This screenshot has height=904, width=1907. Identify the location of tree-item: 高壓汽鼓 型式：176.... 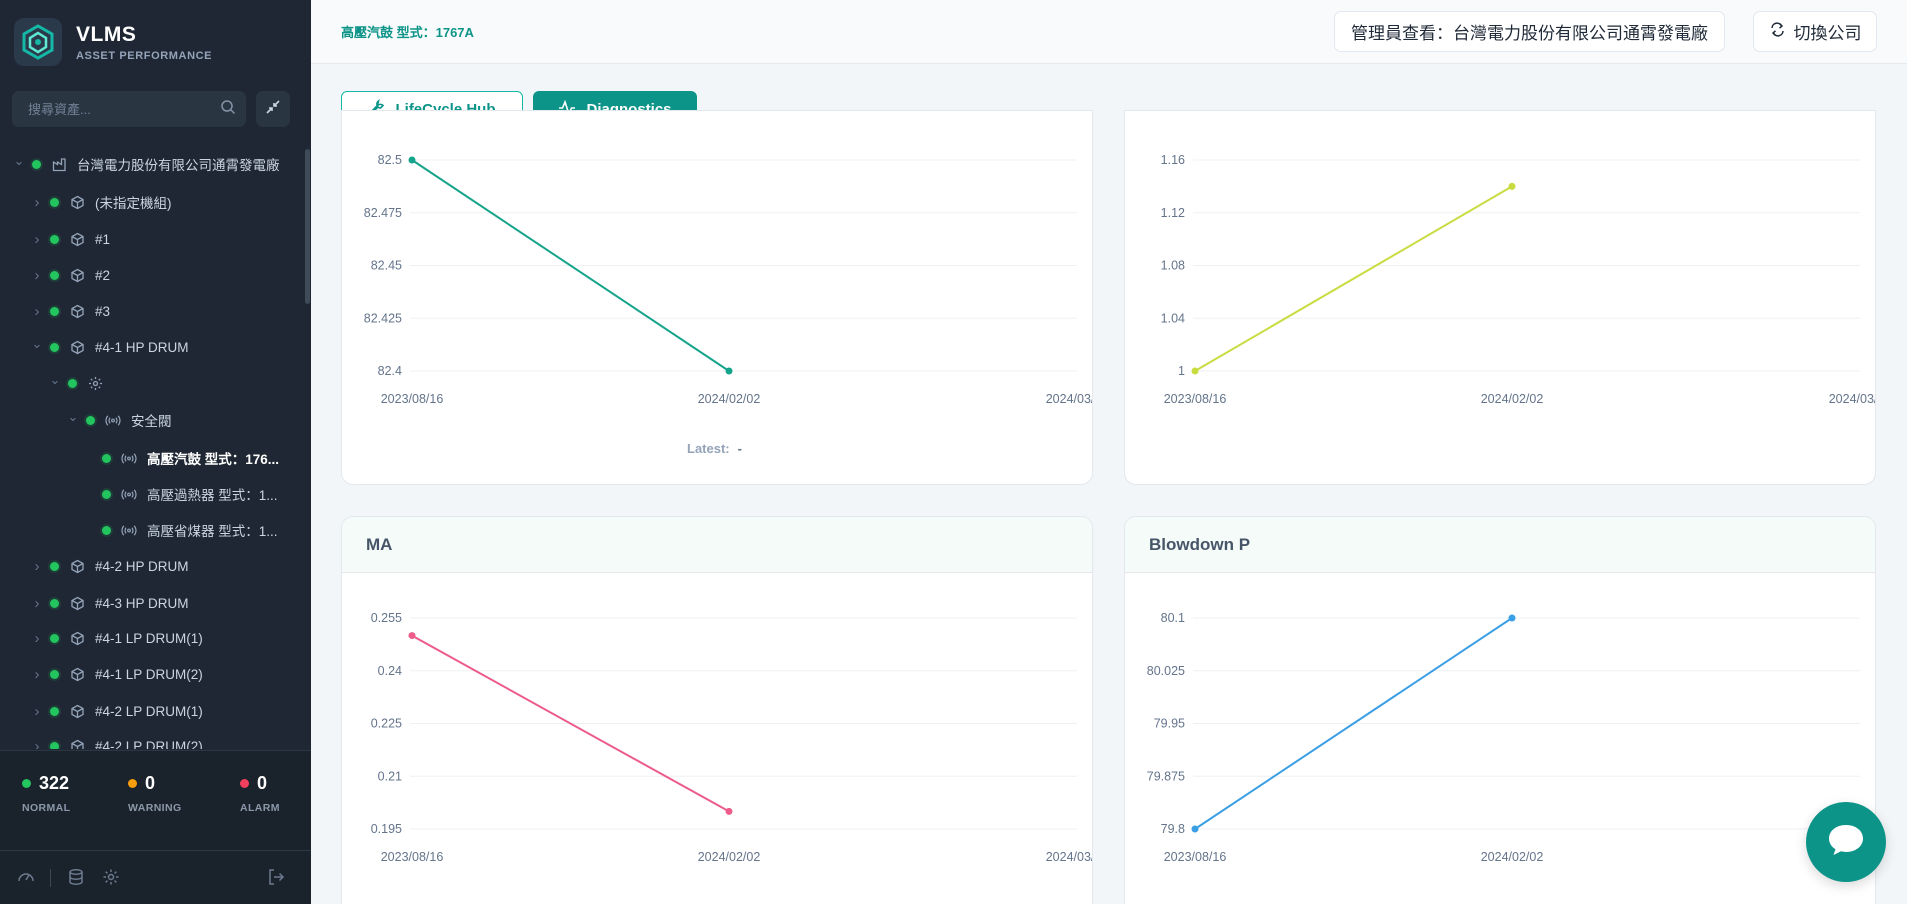
(187, 458).